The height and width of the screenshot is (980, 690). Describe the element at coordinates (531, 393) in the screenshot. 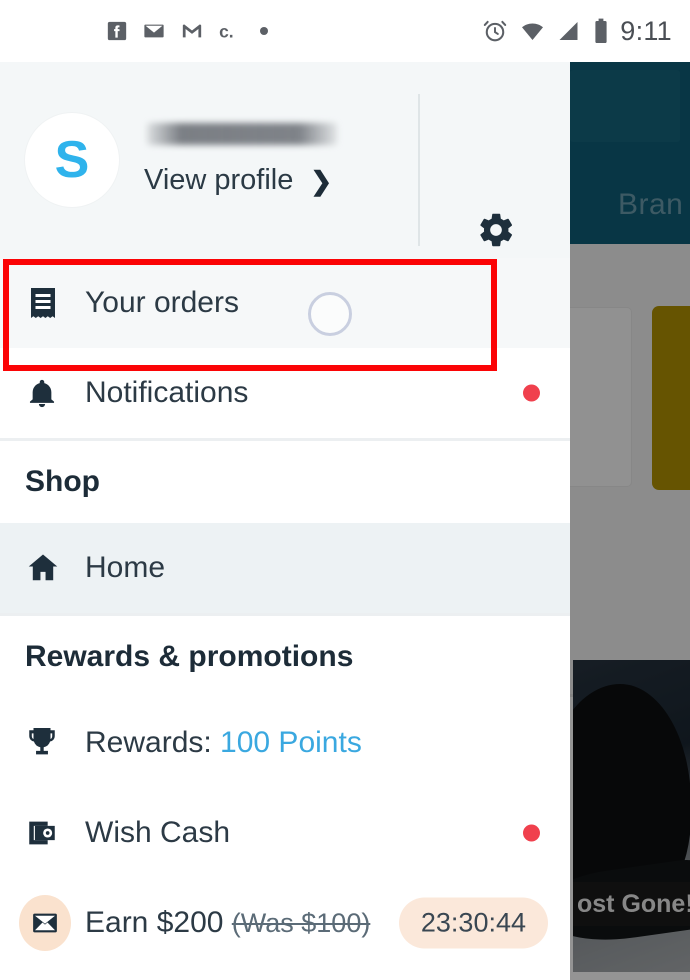

I see `notification-badge-dot` at that location.